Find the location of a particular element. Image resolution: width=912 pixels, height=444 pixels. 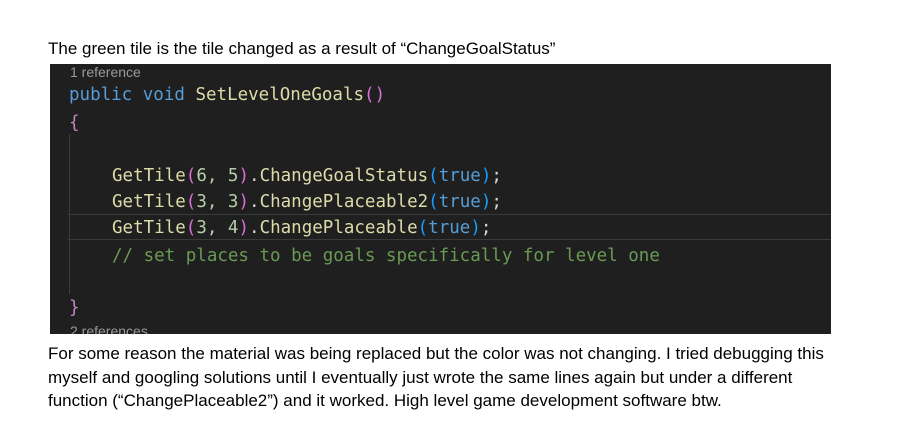

codelens-references-next: 2 references is located at coordinates (109, 328).